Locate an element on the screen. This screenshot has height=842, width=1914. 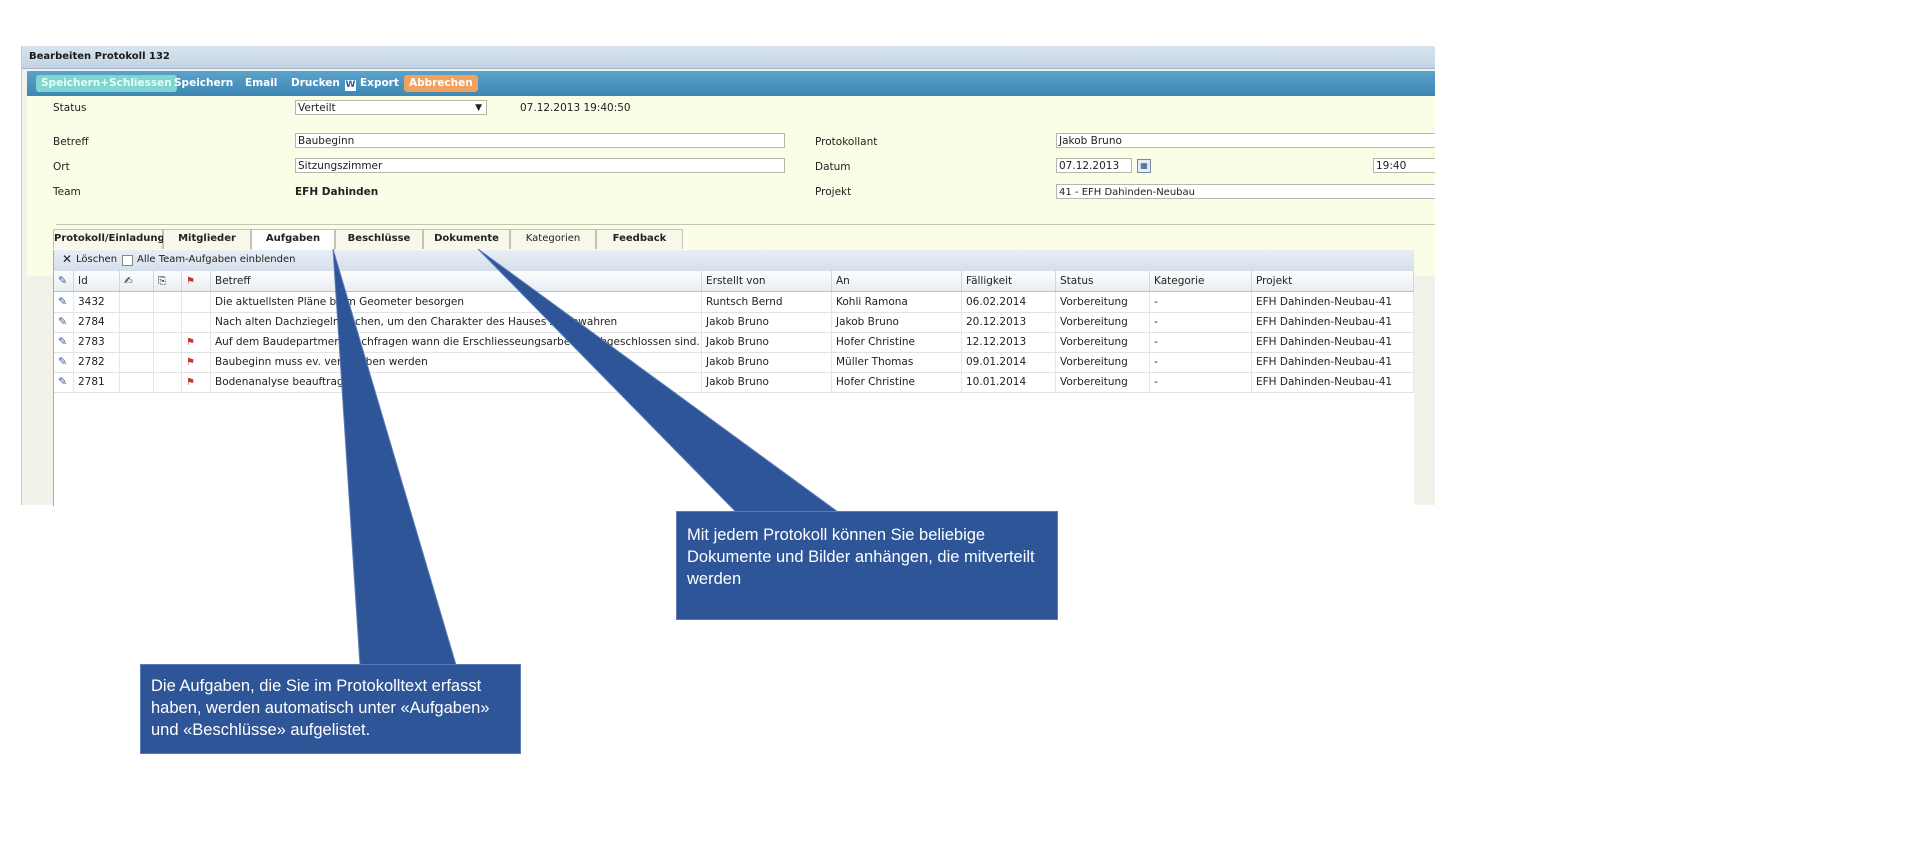
dokumente-pointer is located at coordinates (658, 380).